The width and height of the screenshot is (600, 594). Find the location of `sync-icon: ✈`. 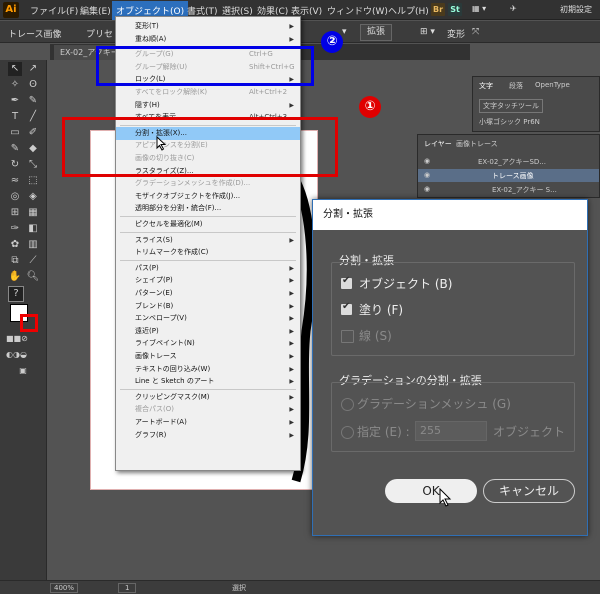

sync-icon: ✈ is located at coordinates (513, 8).